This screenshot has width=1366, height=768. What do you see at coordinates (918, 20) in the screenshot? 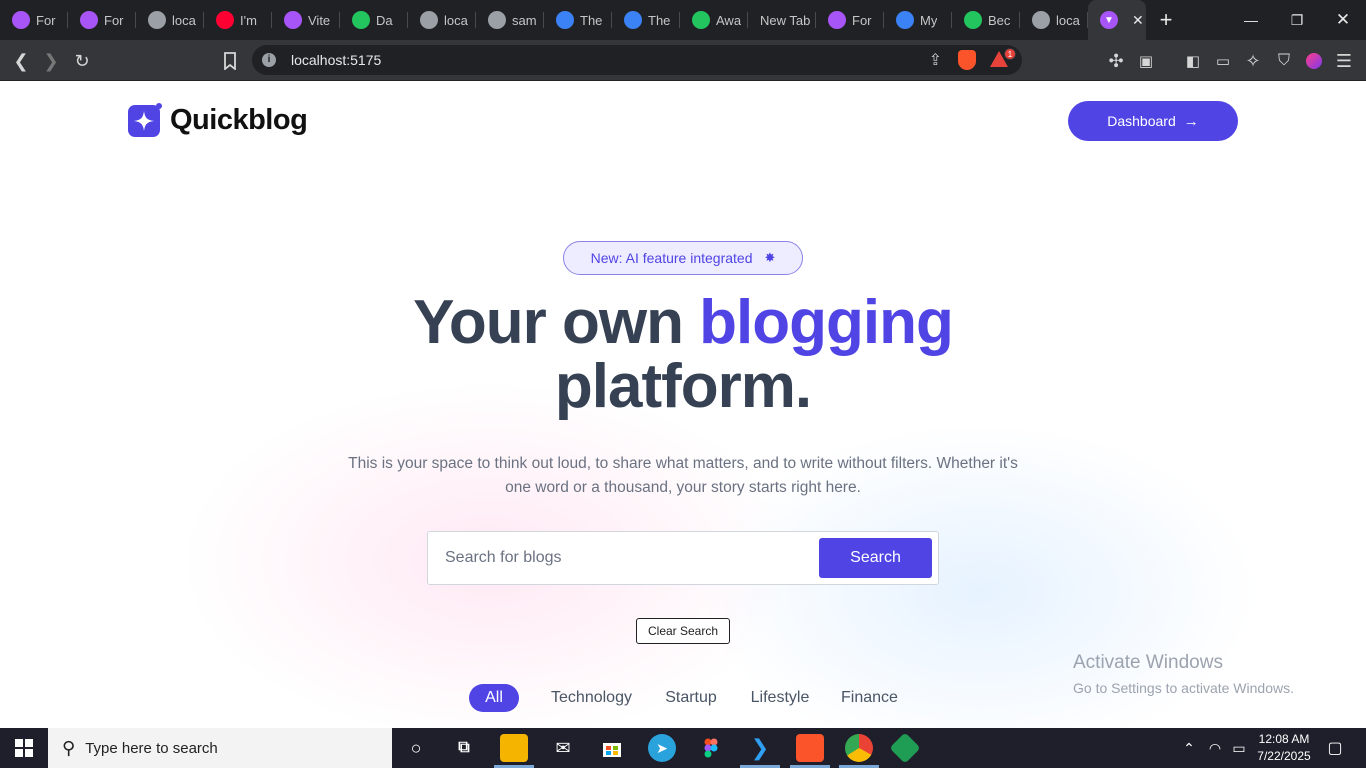
I see `browser-tab: My` at bounding box center [918, 20].